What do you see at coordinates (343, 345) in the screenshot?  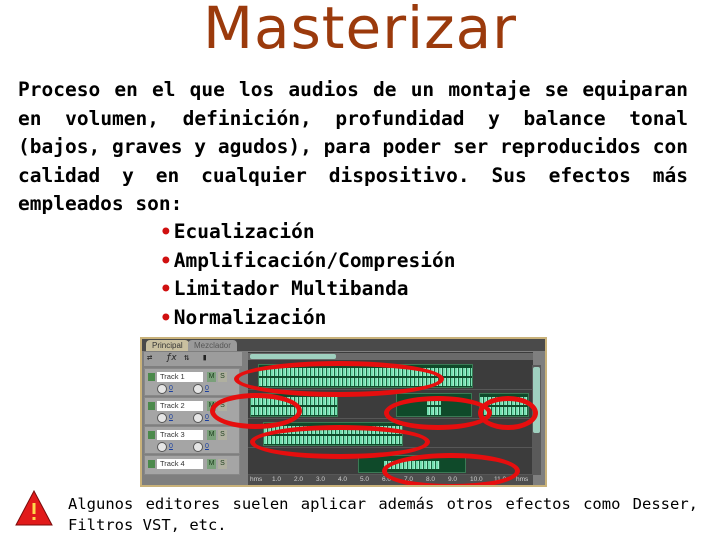 I see `editor-tabs: Principal Mezclador` at bounding box center [343, 345].